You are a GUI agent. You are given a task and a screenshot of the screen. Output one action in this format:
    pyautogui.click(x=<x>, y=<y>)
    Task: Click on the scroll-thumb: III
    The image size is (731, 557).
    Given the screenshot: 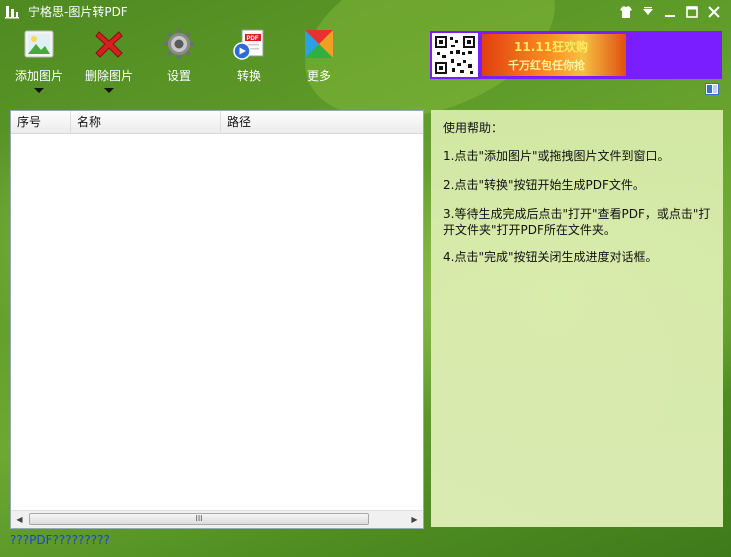 What is the action you would take?
    pyautogui.click(x=199, y=519)
    